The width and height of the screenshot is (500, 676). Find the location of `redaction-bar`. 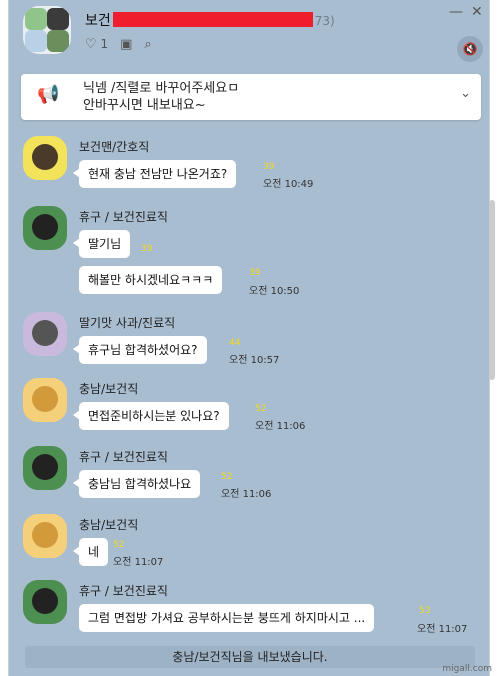

redaction-bar is located at coordinates (212, 19).